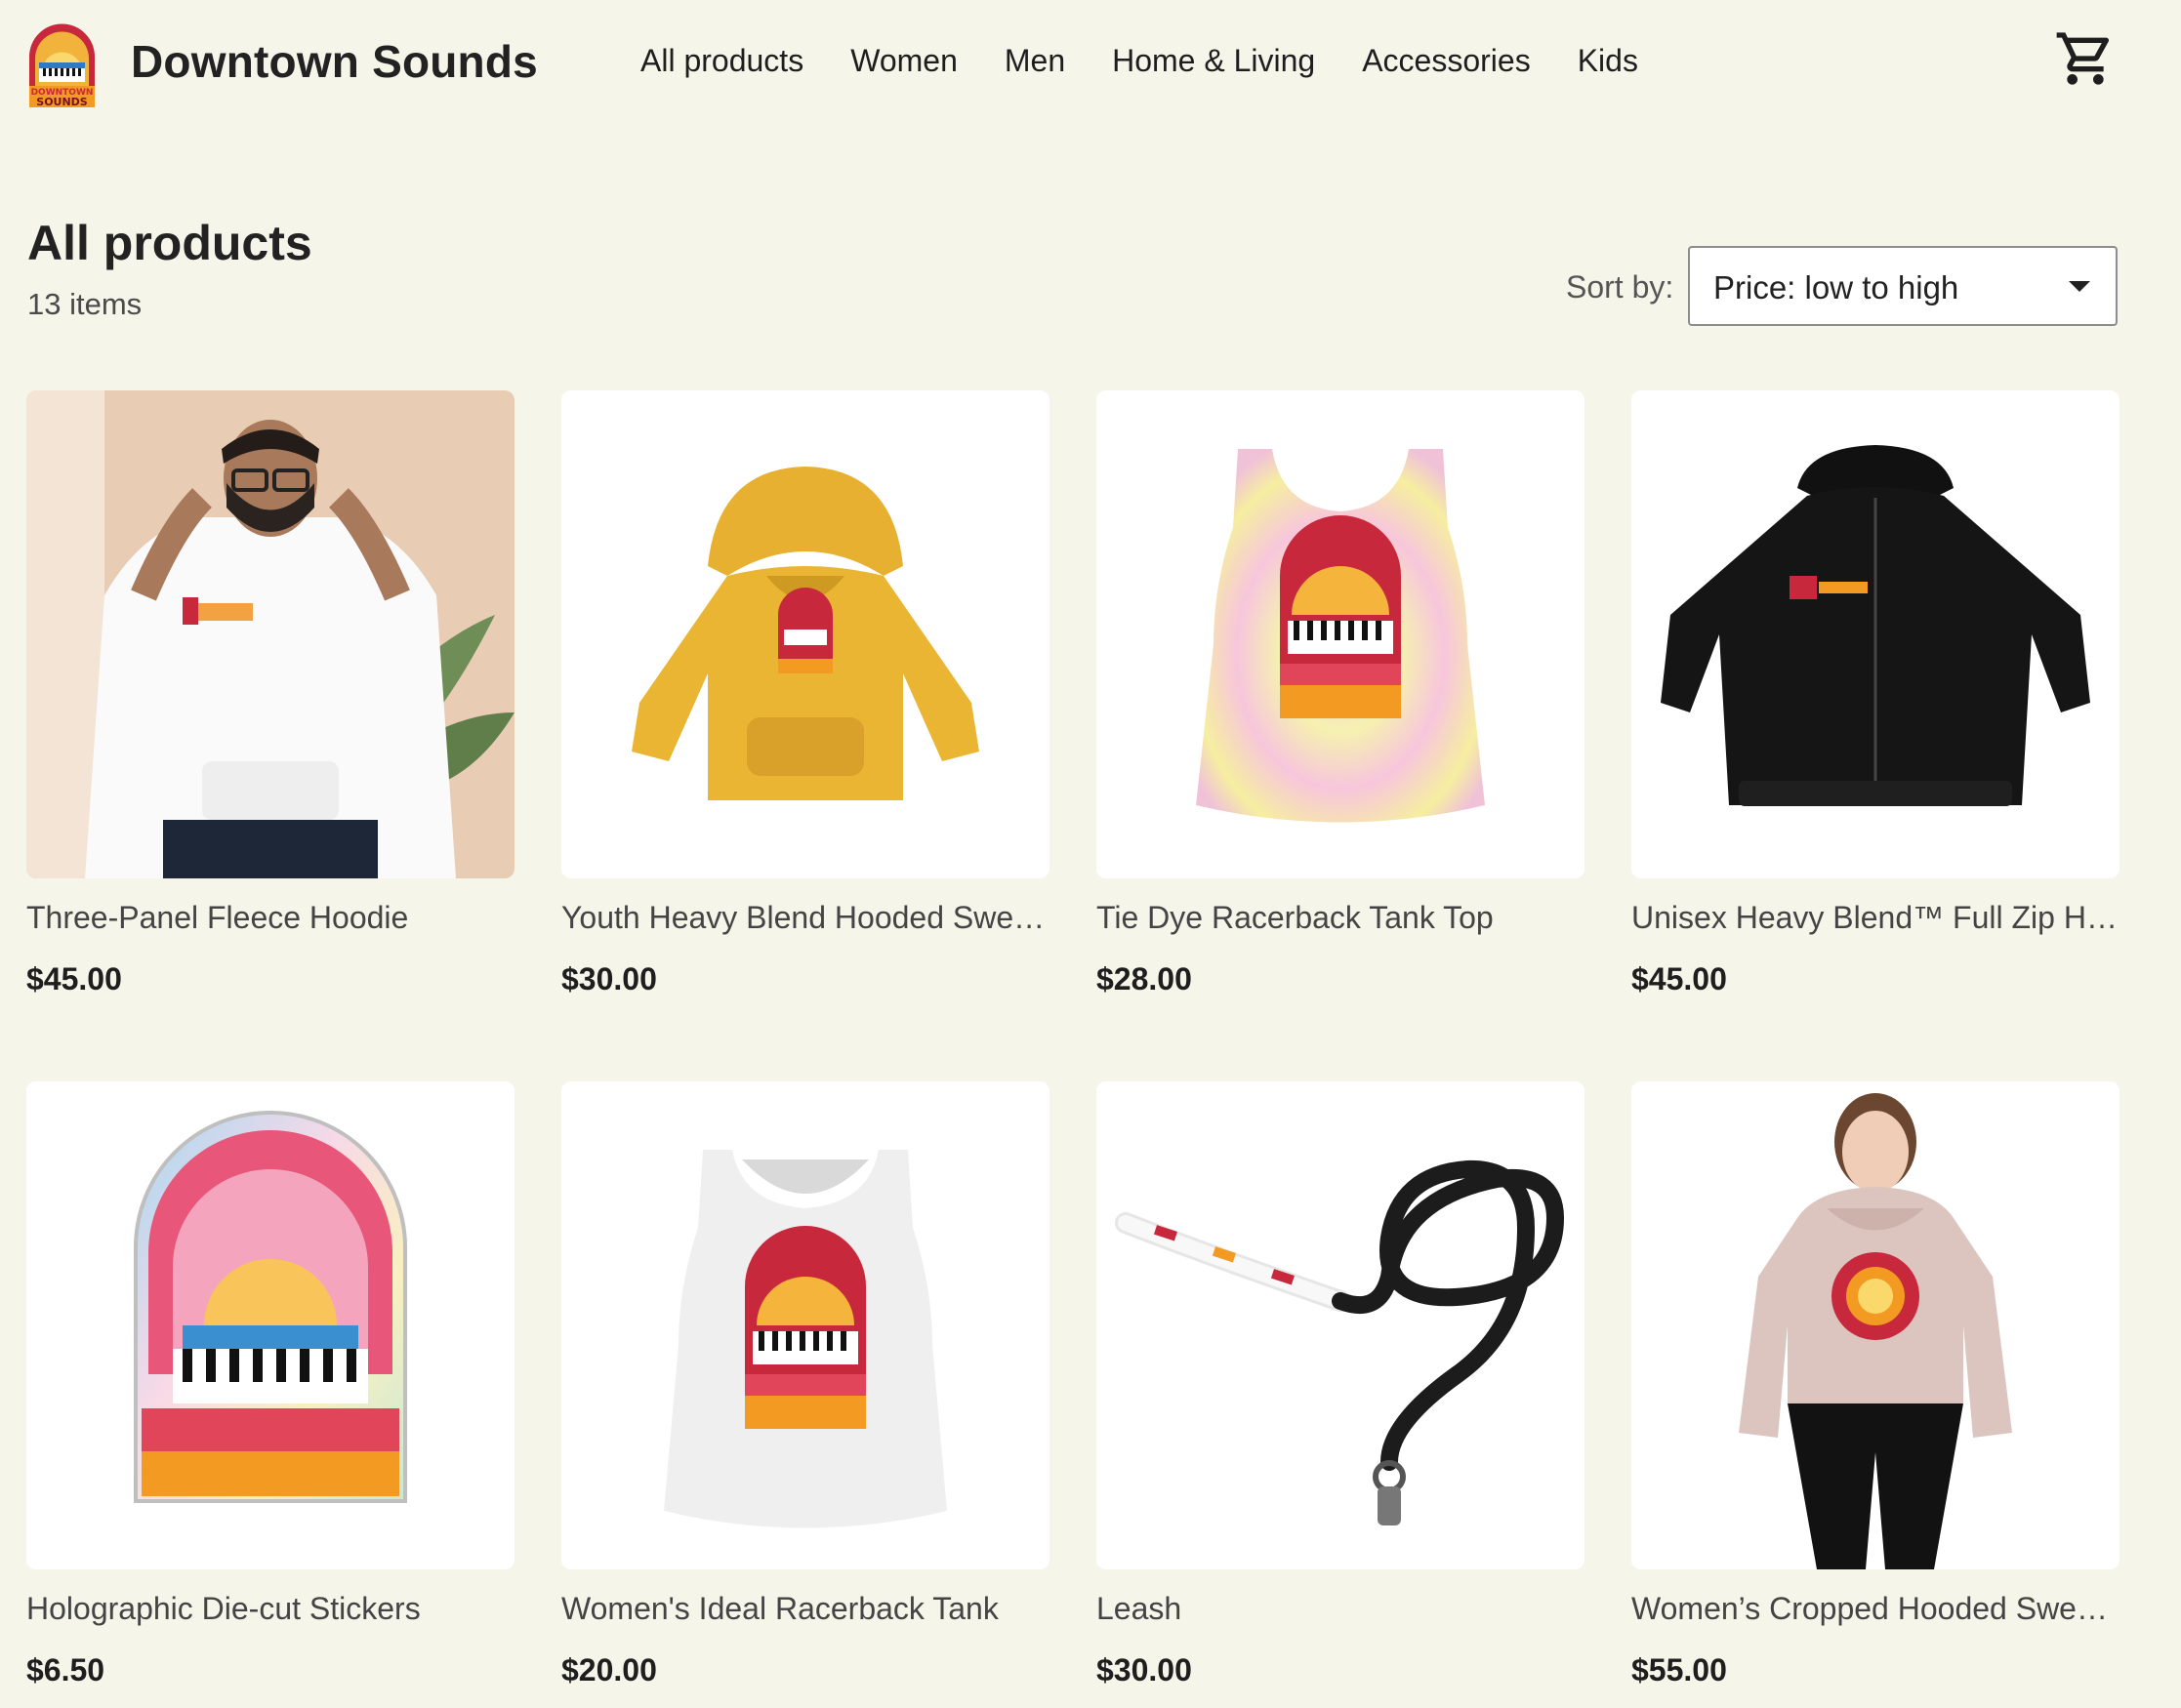  I want to click on nav-women: Women, so click(904, 61).